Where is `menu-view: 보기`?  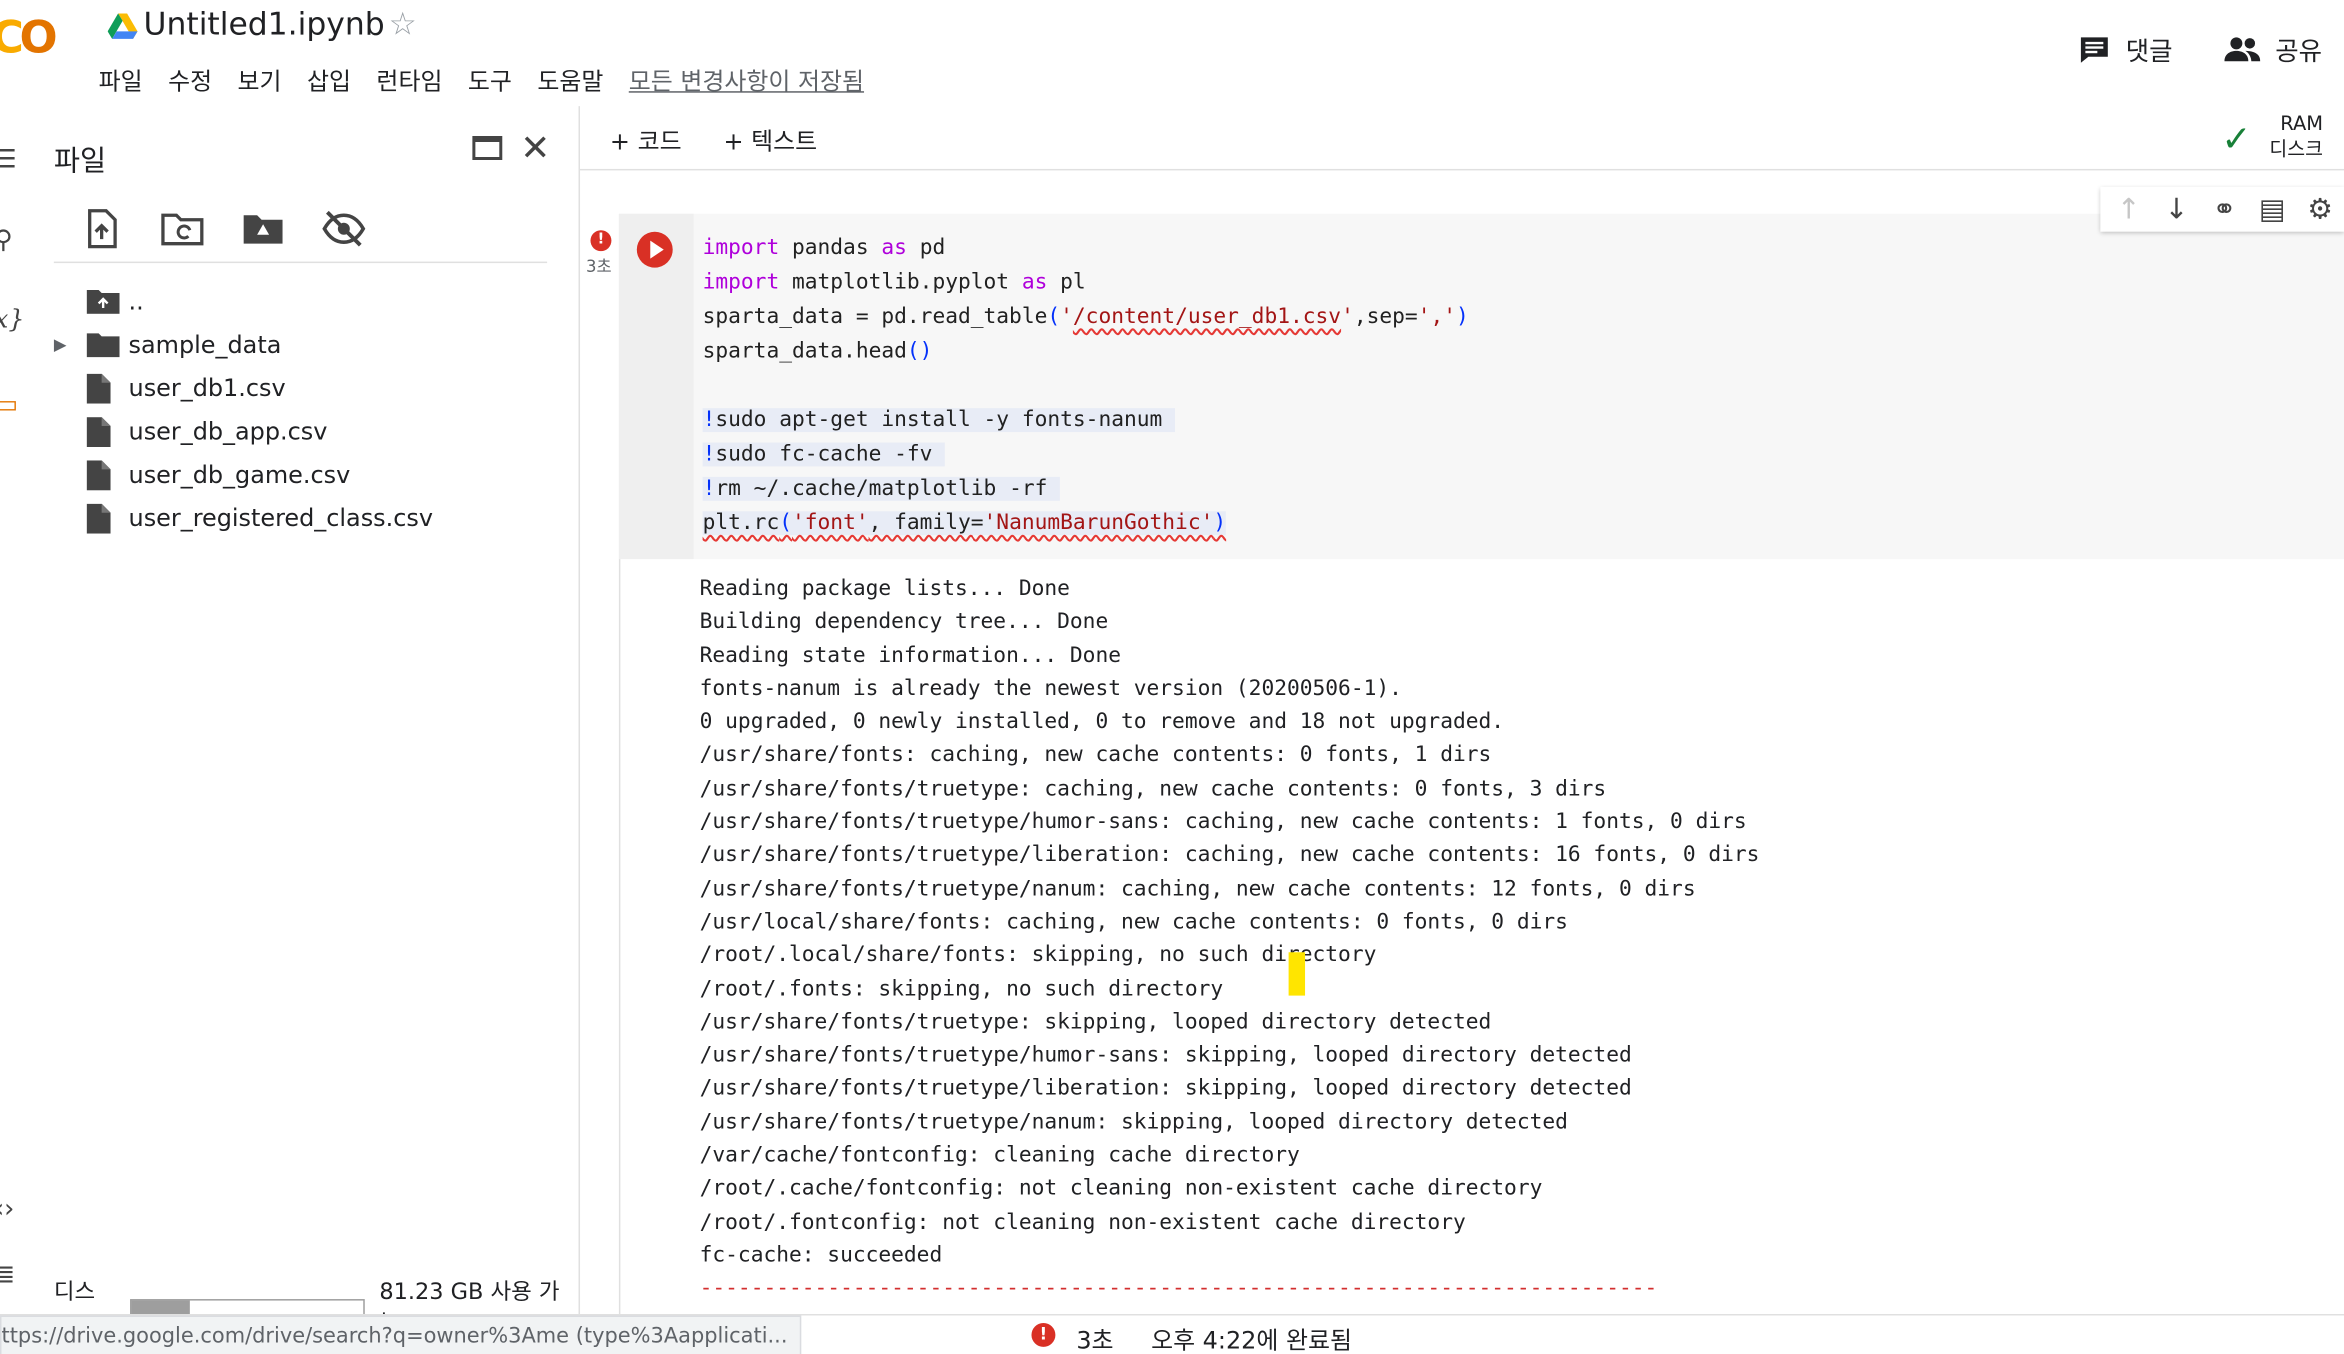
menu-view: 보기 is located at coordinates (260, 79).